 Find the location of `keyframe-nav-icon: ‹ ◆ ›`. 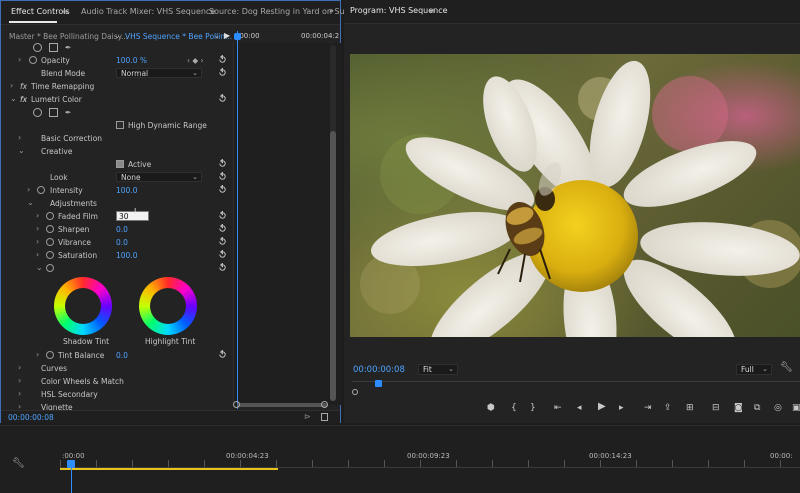

keyframe-nav-icon: ‹ ◆ › is located at coordinates (195, 60).